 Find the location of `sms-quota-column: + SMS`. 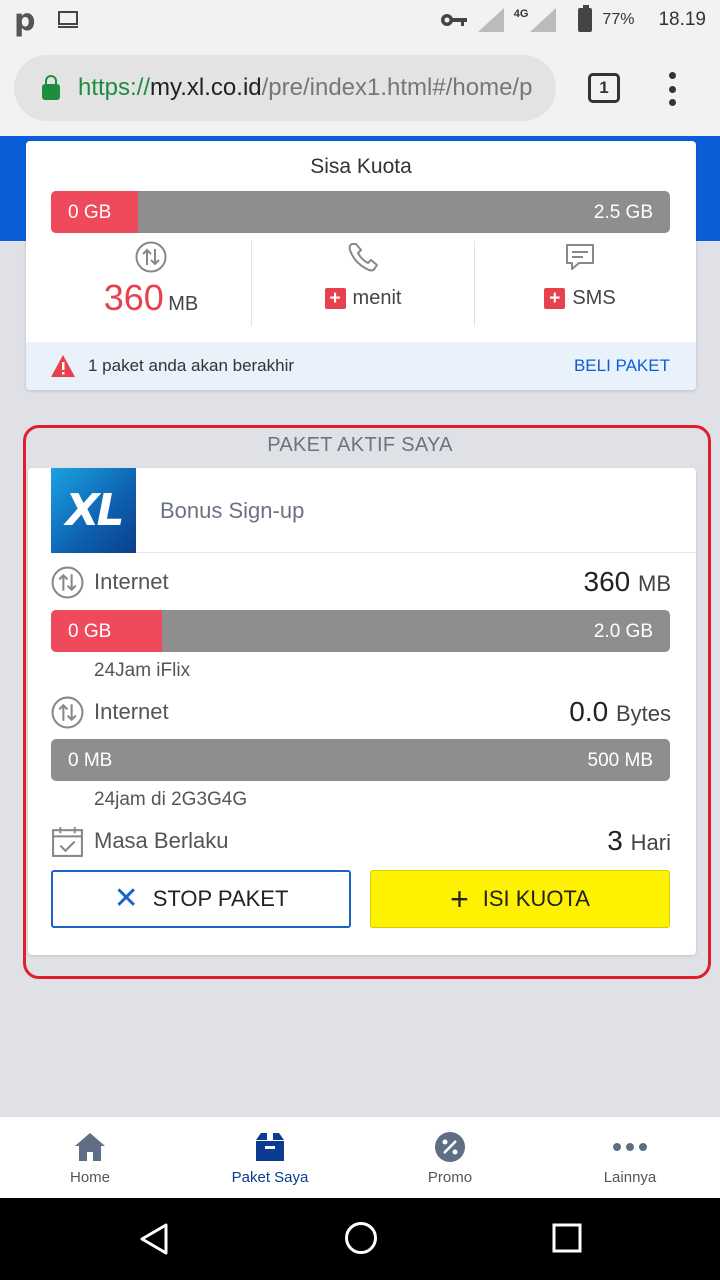

sms-quota-column: + SMS is located at coordinates (580, 283).